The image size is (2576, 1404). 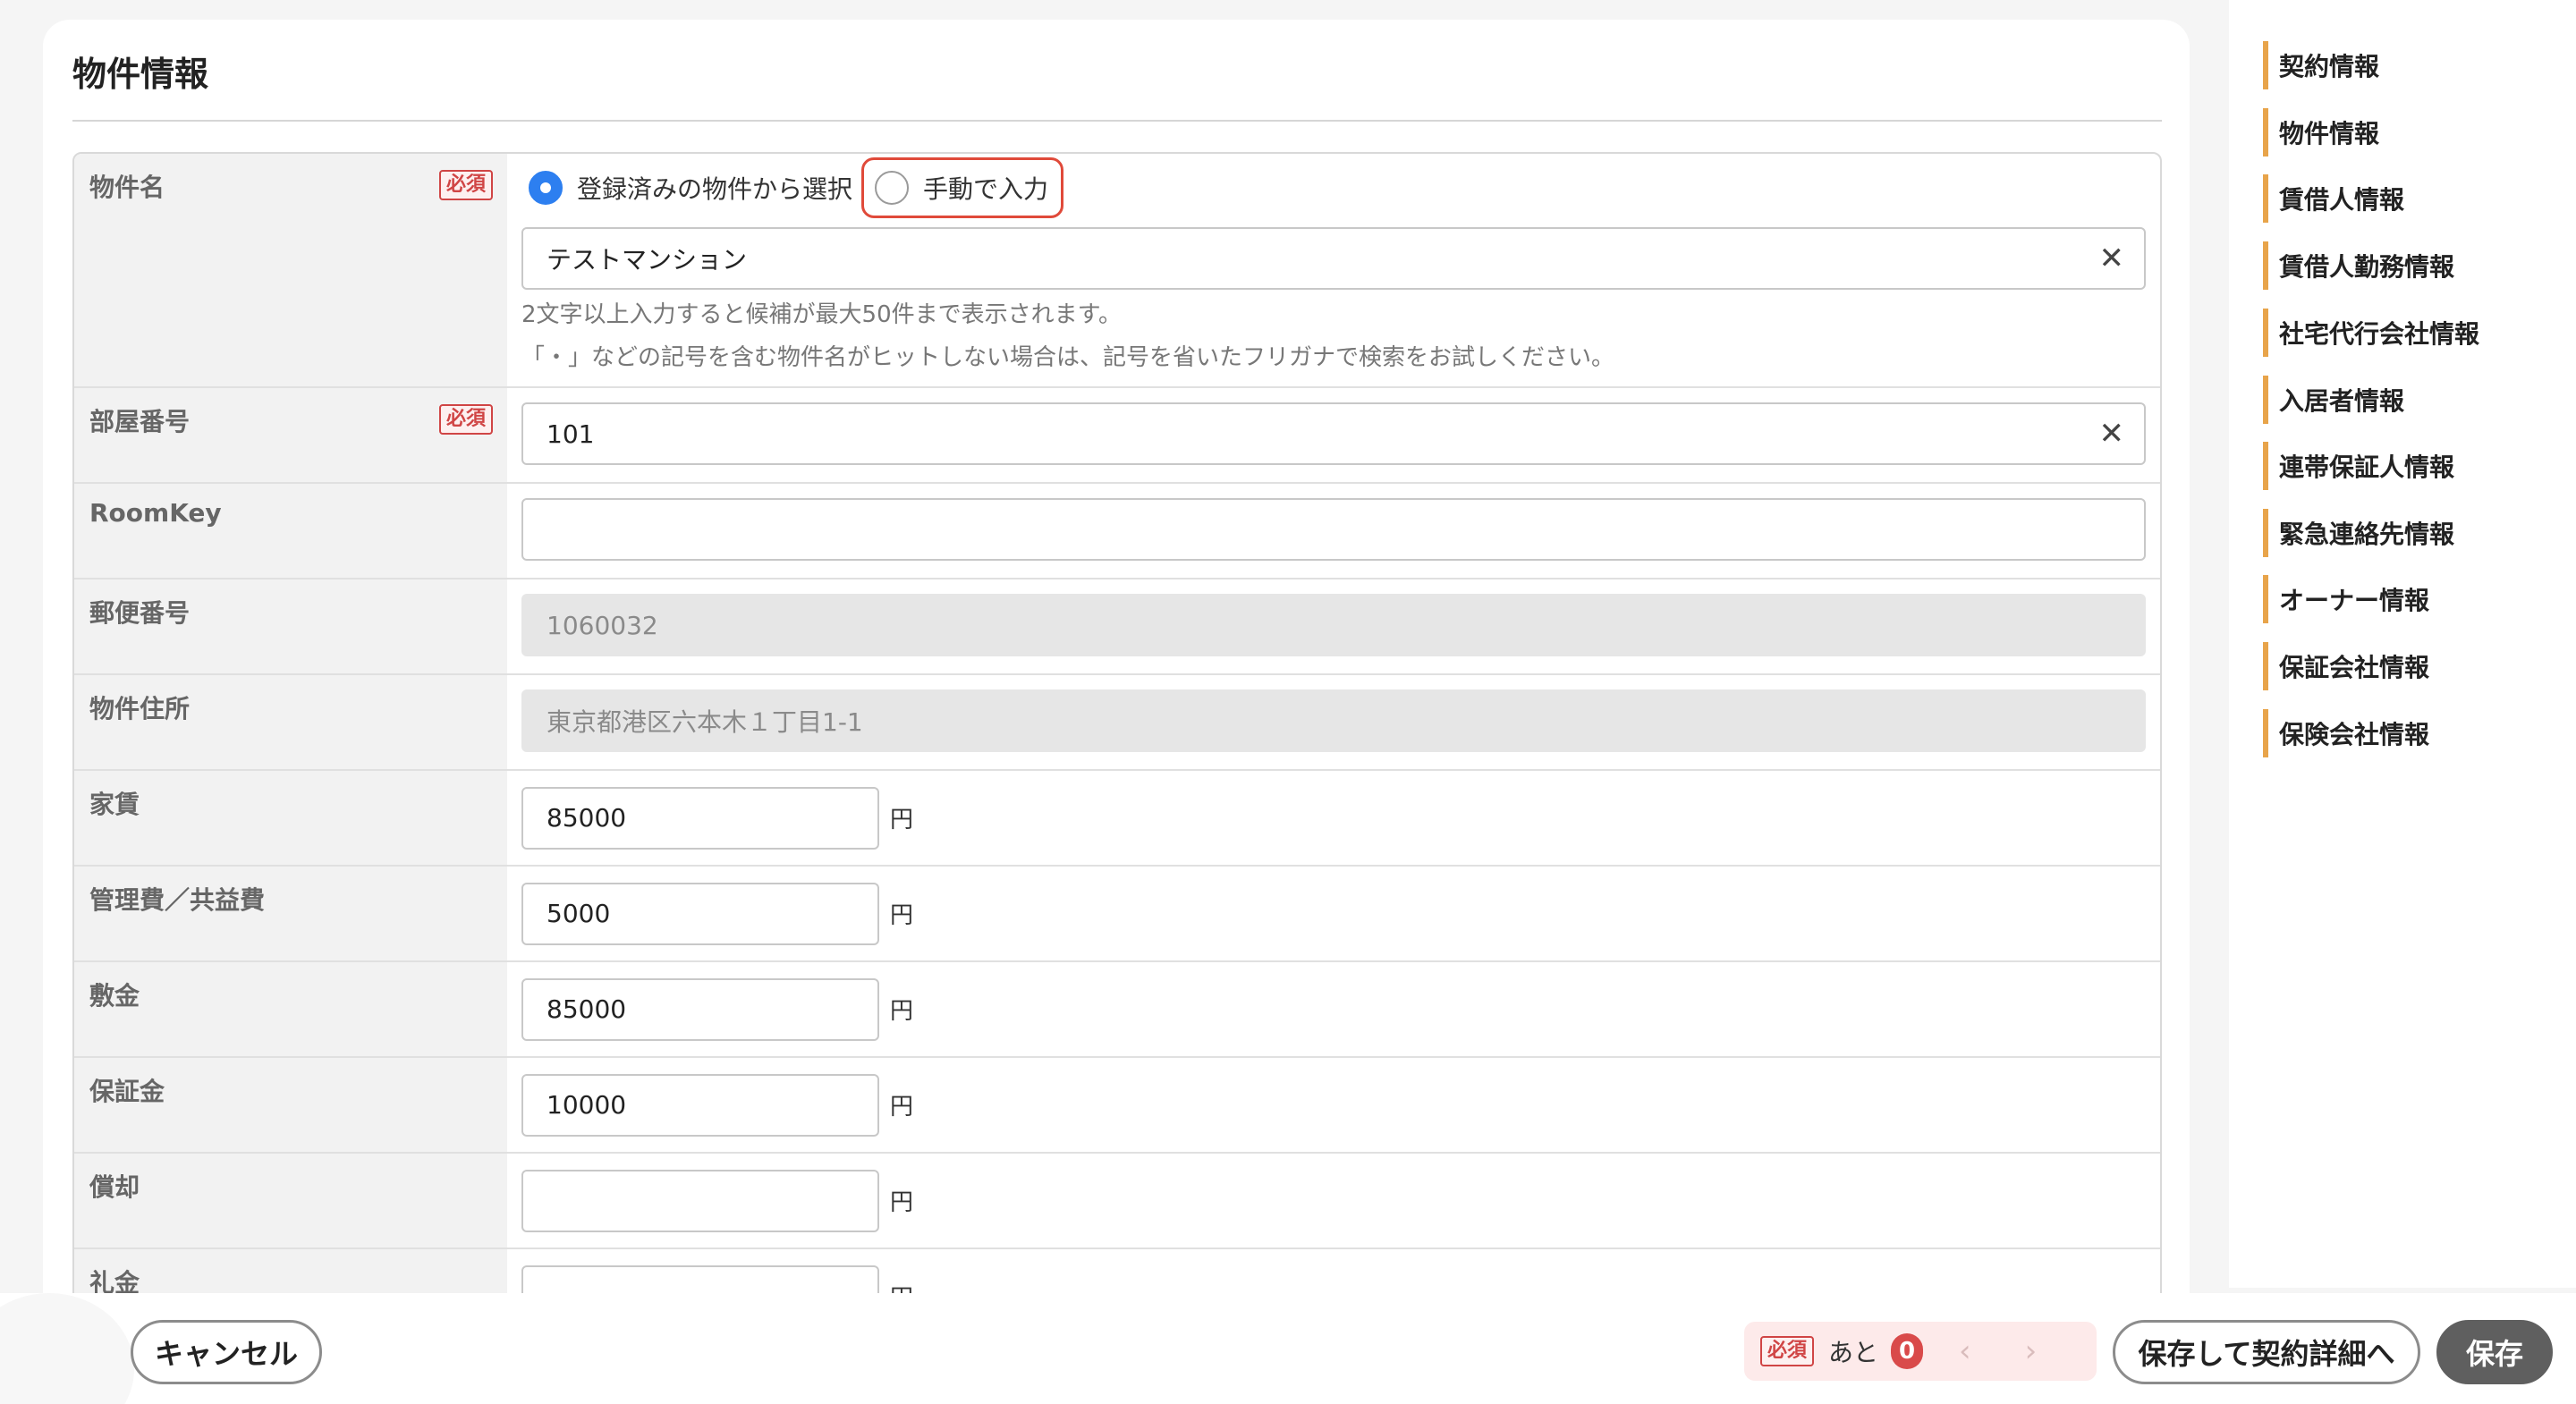 I want to click on remaining-count-badge: 0, so click(x=1907, y=1351).